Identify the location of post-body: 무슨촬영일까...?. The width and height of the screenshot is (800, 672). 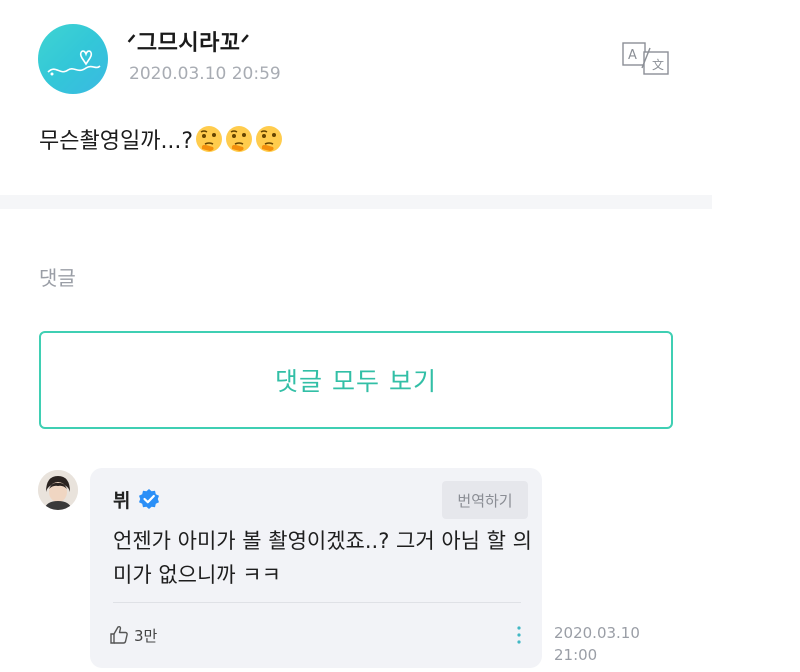
(162, 139).